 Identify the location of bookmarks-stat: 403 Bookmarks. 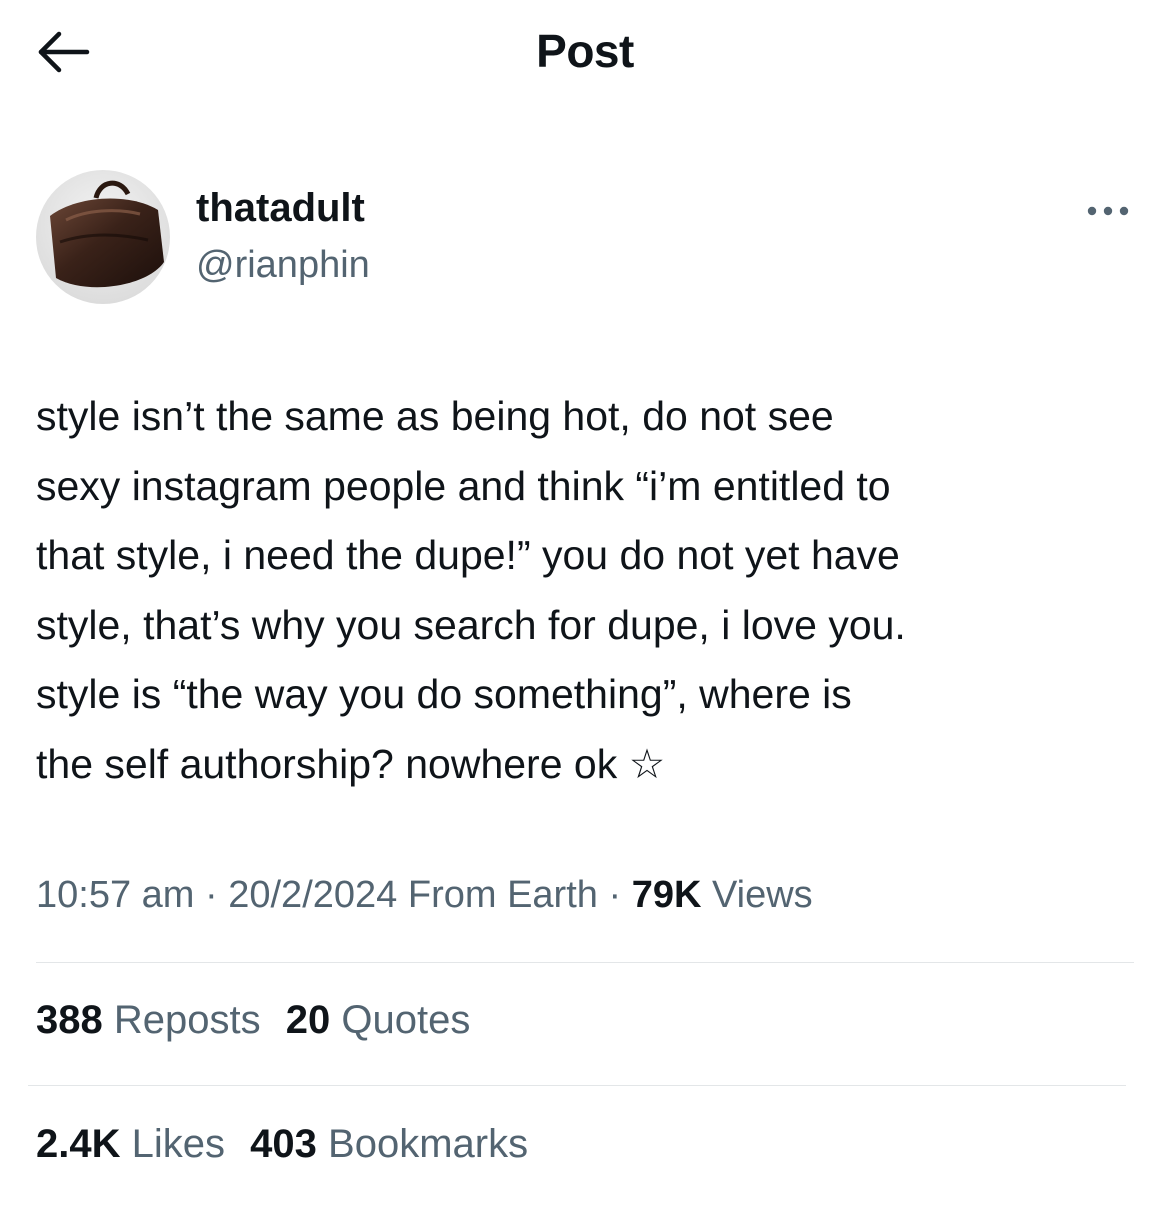
(389, 1144).